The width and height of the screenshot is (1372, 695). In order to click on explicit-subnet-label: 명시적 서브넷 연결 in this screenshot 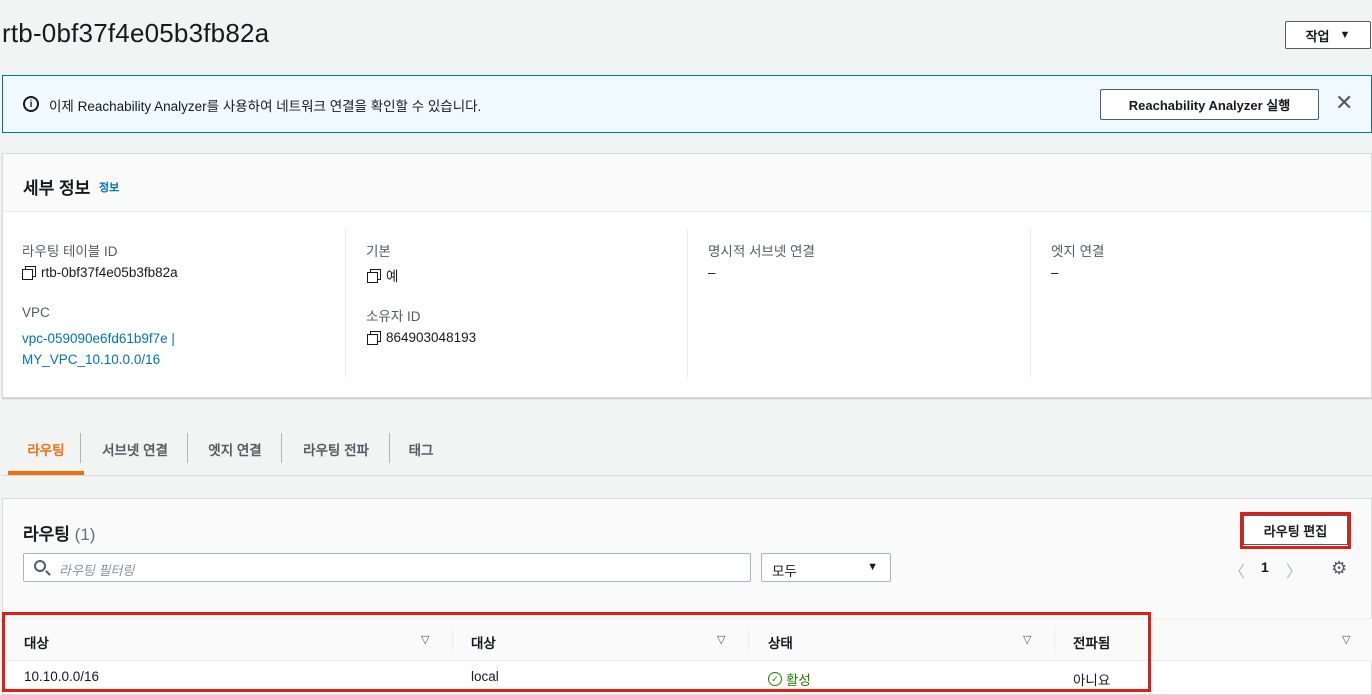, I will do `click(761, 251)`.